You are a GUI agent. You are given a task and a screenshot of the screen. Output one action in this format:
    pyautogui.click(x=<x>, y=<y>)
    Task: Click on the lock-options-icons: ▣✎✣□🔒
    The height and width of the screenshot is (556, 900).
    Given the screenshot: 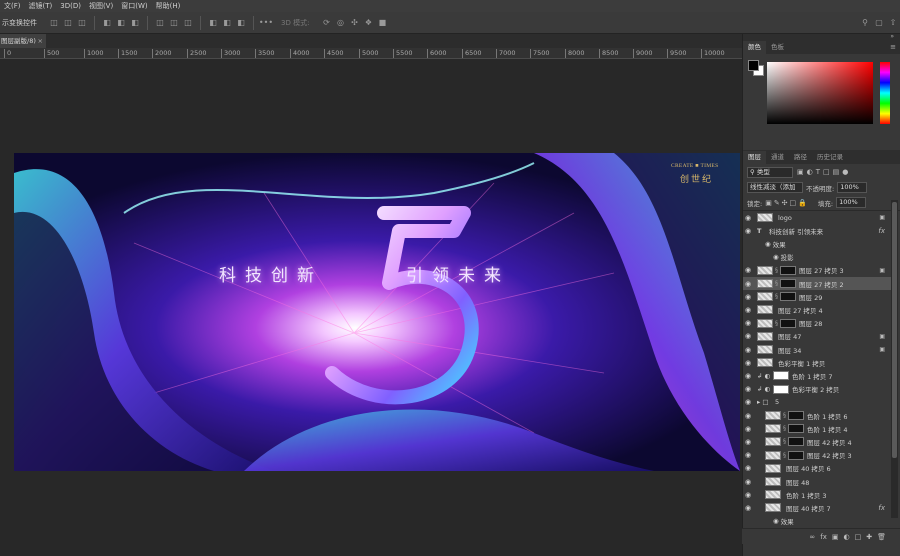 What is the action you would take?
    pyautogui.click(x=787, y=203)
    